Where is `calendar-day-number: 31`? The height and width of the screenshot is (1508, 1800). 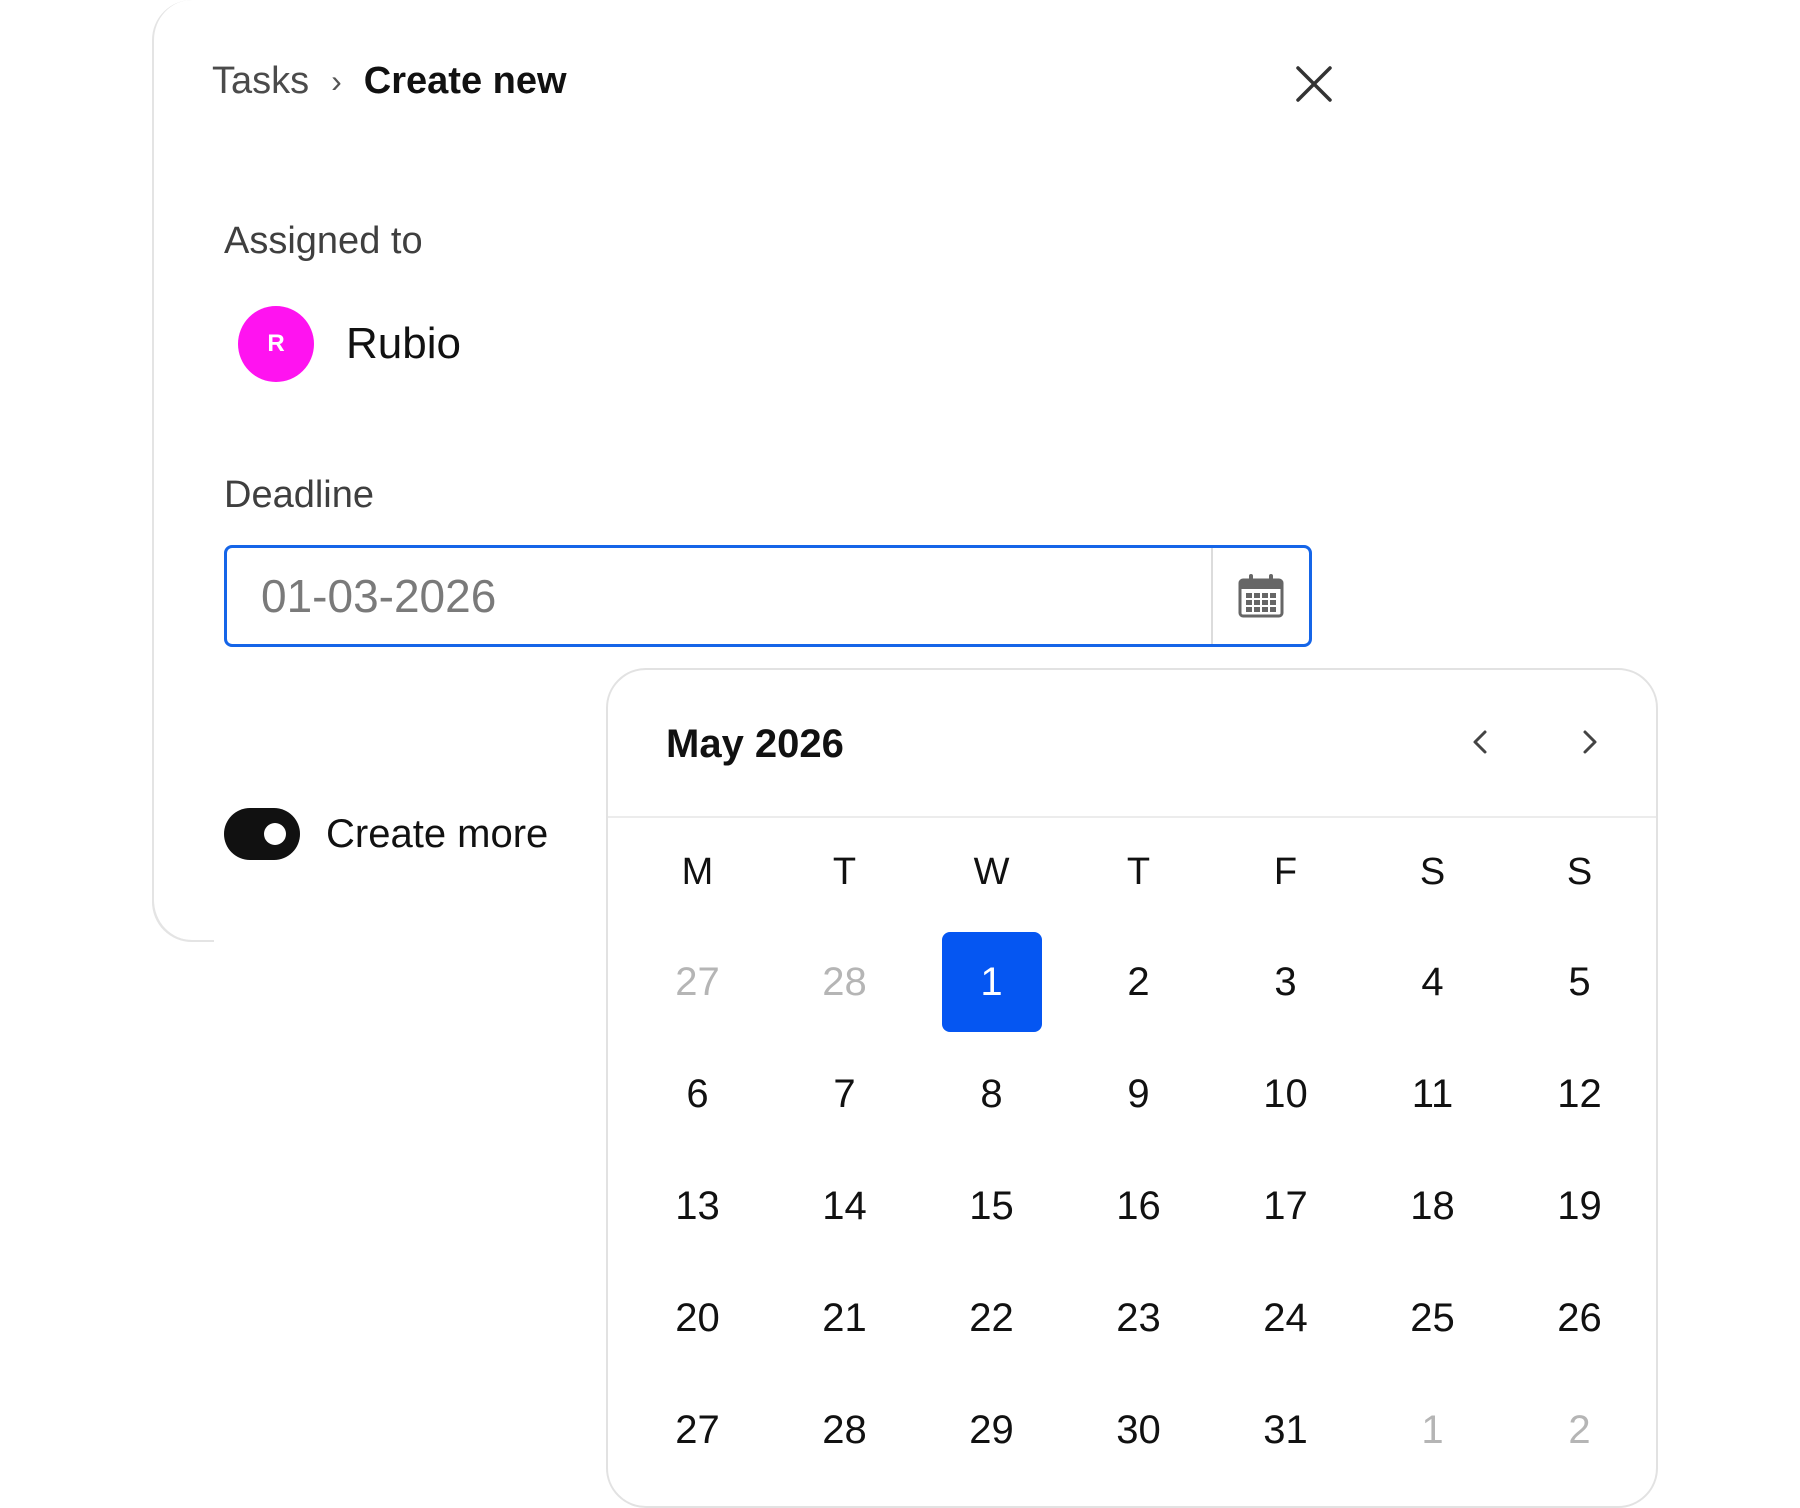
calendar-day-number: 31 is located at coordinates (1285, 1429).